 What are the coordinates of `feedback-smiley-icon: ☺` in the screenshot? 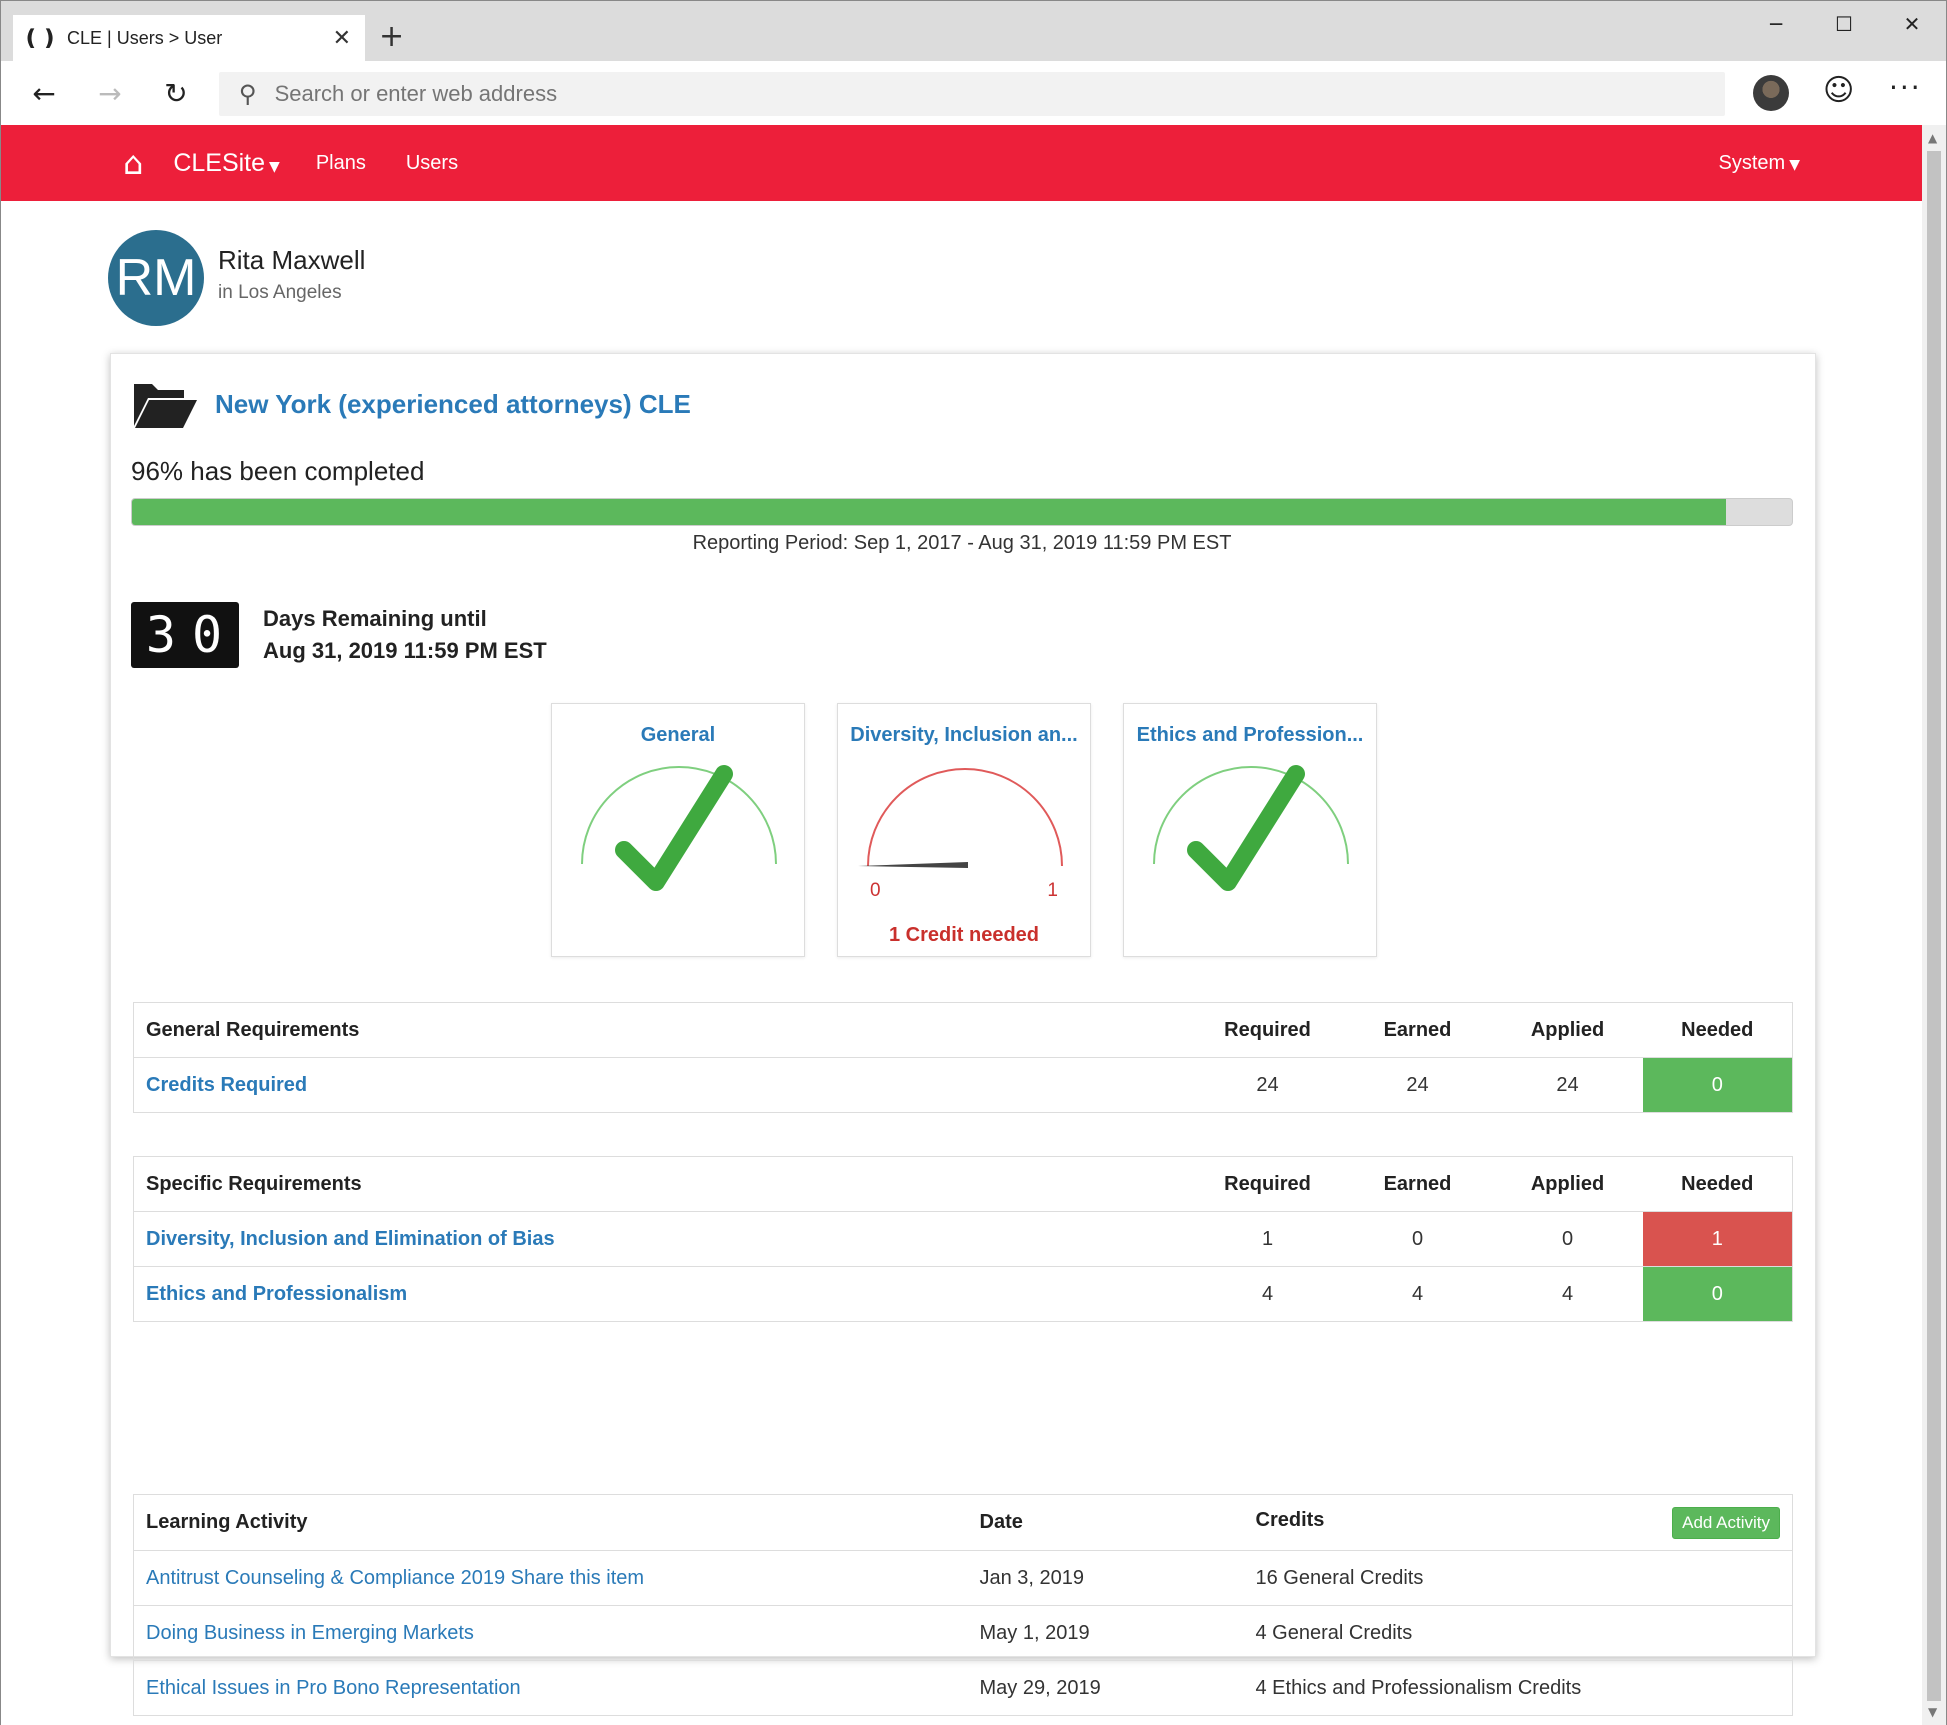 It's located at (1838, 90).